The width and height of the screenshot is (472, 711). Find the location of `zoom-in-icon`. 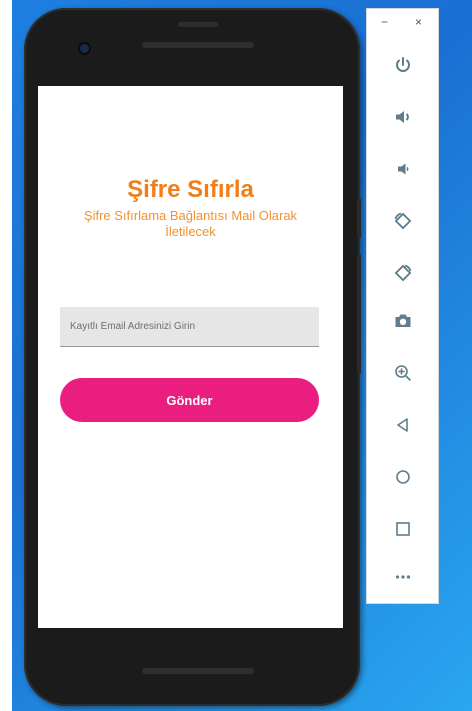

zoom-in-icon is located at coordinates (403, 373).